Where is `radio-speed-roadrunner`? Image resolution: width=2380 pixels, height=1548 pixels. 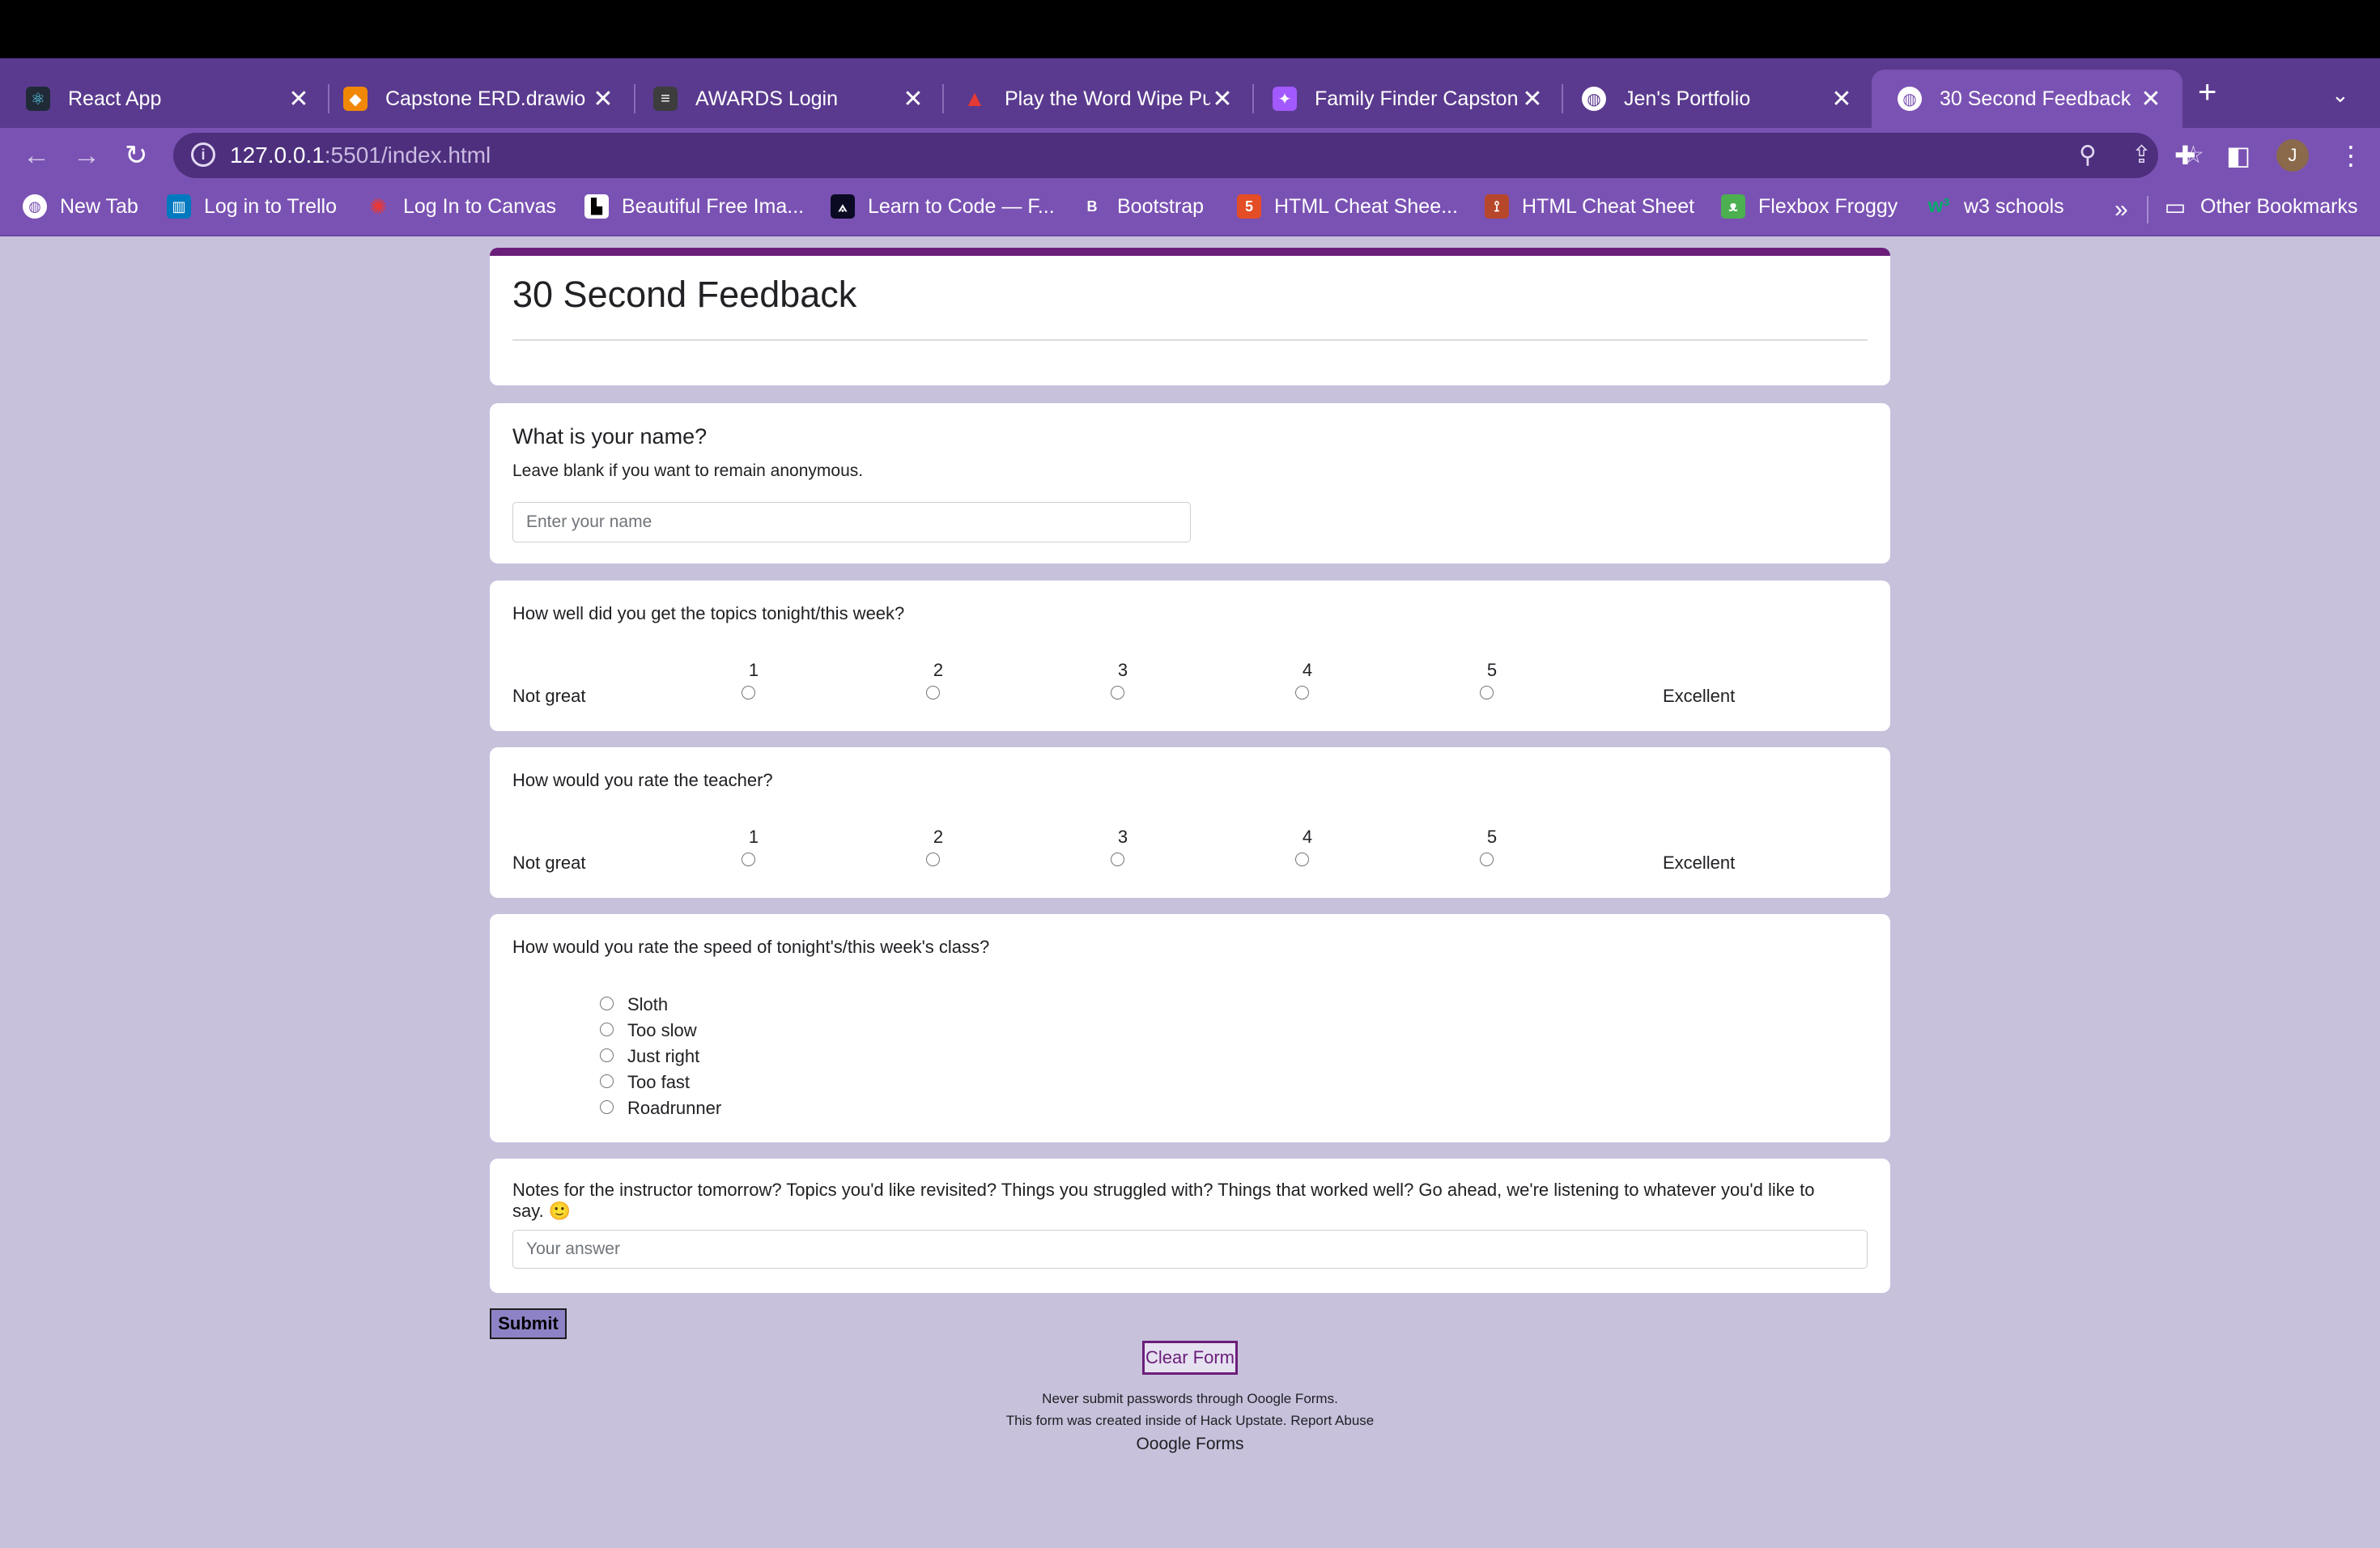
radio-speed-roadrunner is located at coordinates (607, 1107).